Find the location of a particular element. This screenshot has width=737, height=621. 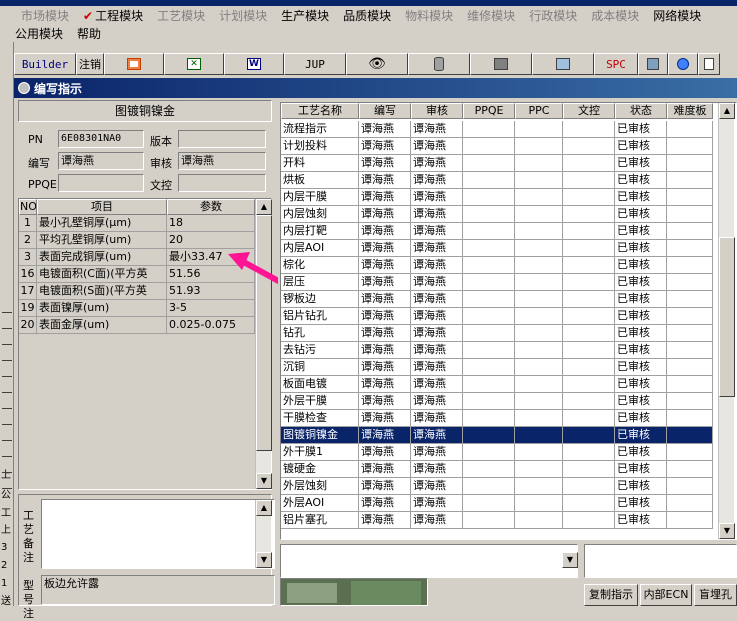

process-cell: 锣板边 is located at coordinates (320, 299).